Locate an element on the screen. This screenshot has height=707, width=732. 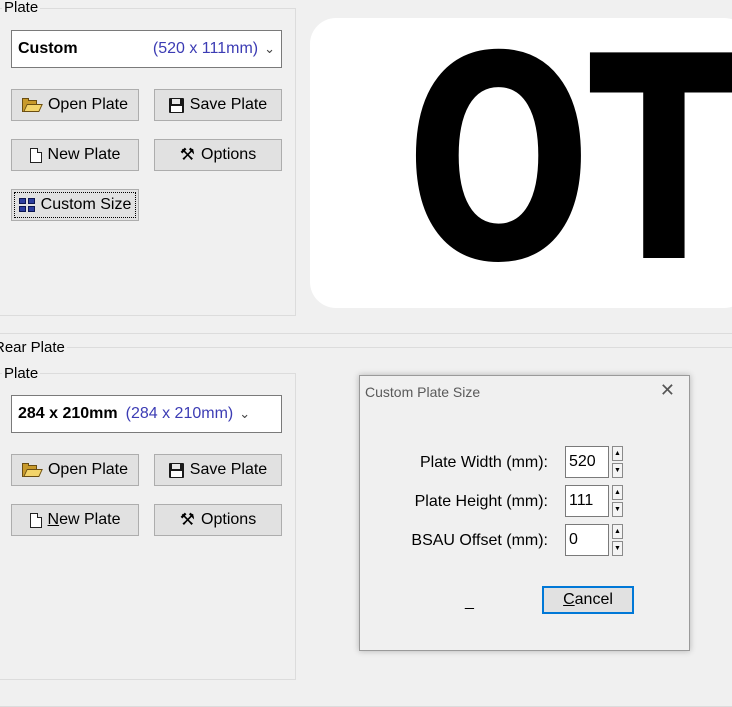
front-save-plate-label: Save Plate is located at coordinates (228, 104).